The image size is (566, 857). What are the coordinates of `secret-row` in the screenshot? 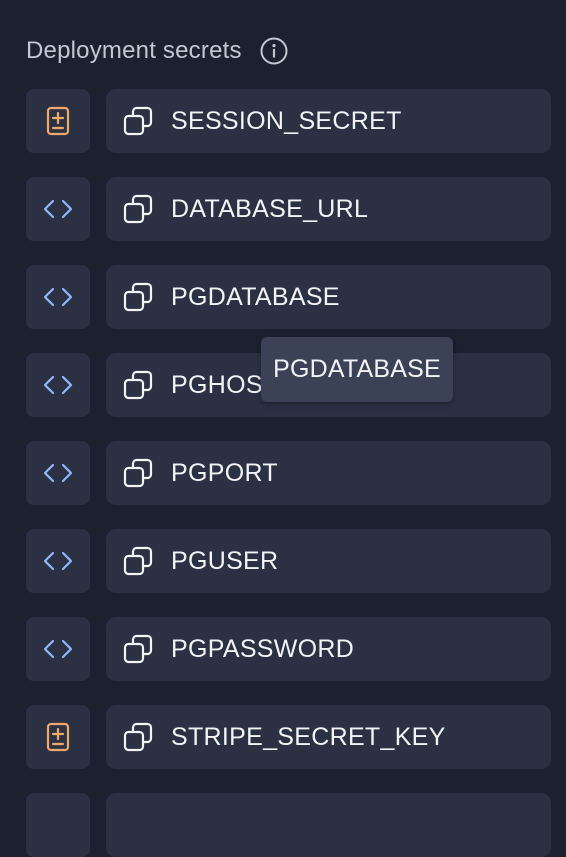 It's located at (288, 825).